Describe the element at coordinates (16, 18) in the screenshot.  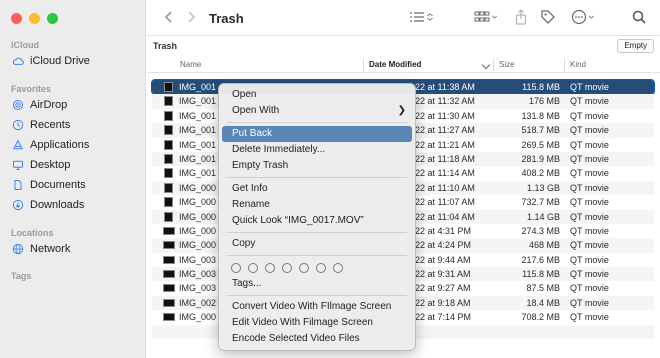
I see `close-window-button` at that location.